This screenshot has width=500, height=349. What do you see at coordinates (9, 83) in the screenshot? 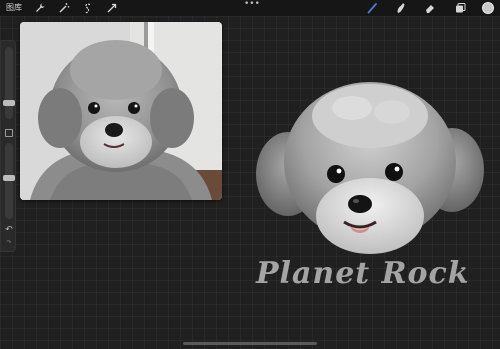
I see `brush-size-slider` at bounding box center [9, 83].